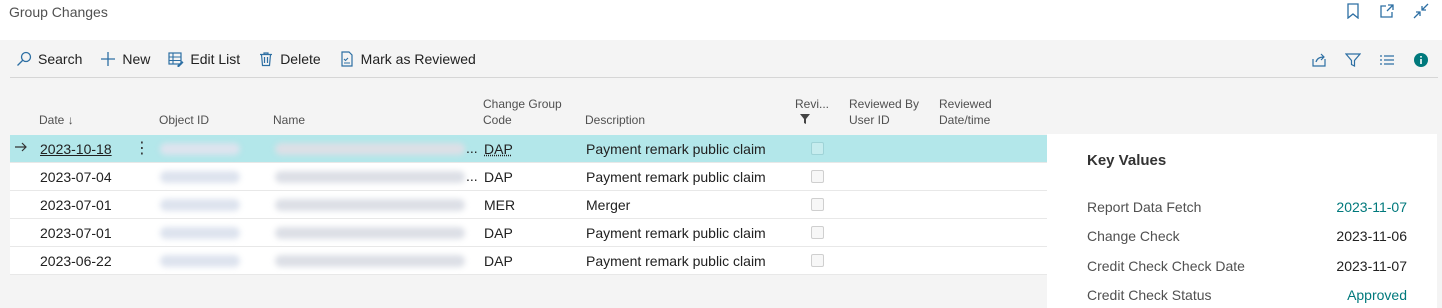  Describe the element at coordinates (215, 59) in the screenshot. I see `edit-list-label: Edit List` at that location.